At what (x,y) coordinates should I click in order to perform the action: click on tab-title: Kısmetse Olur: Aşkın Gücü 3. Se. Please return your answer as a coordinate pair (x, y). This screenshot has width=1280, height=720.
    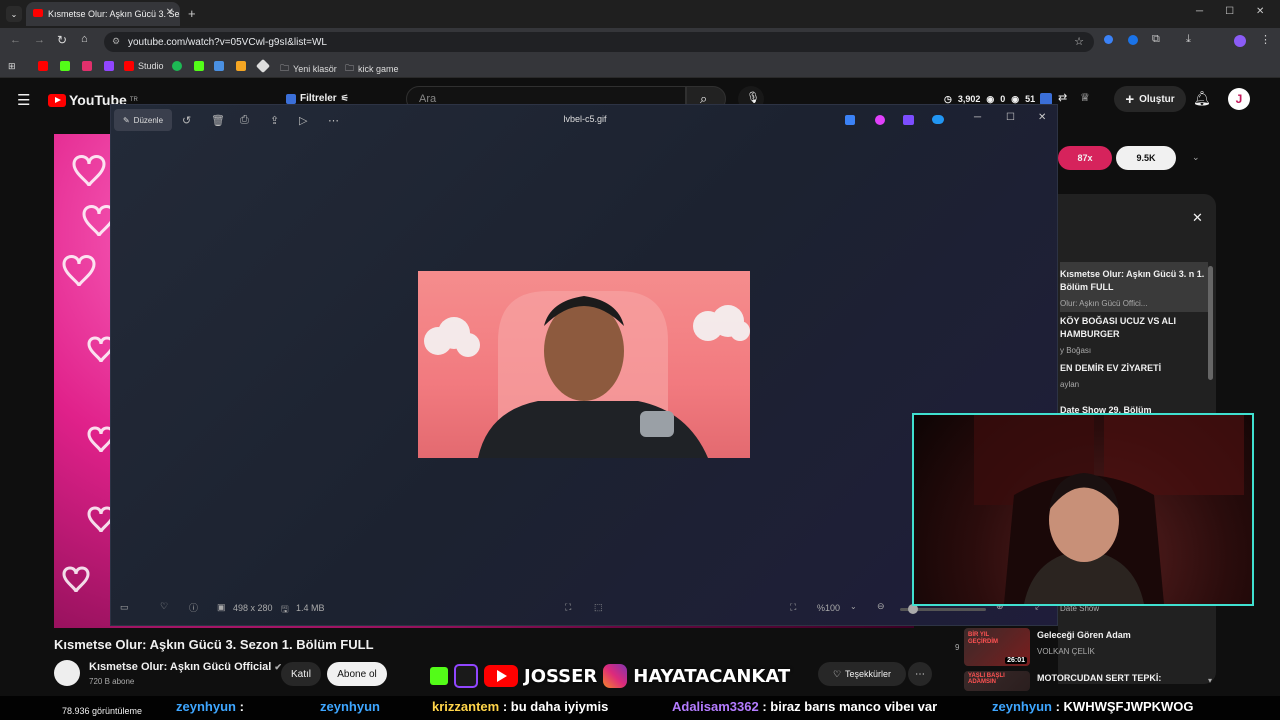
    Looking at the image, I should click on (114, 14).